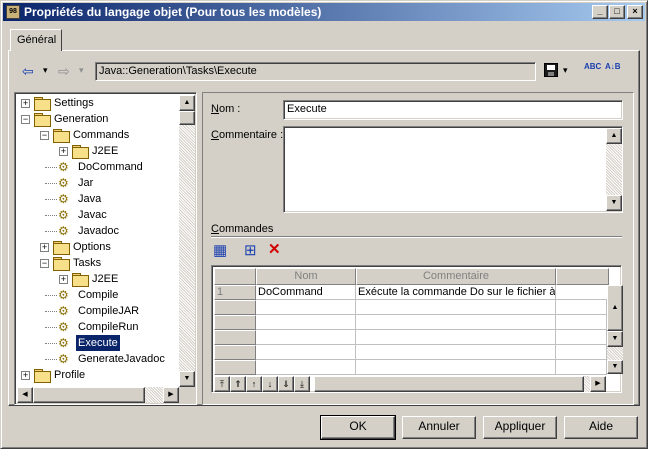 This screenshot has width=648, height=449. Describe the element at coordinates (551, 70) in the screenshot. I see `save-icon` at that location.